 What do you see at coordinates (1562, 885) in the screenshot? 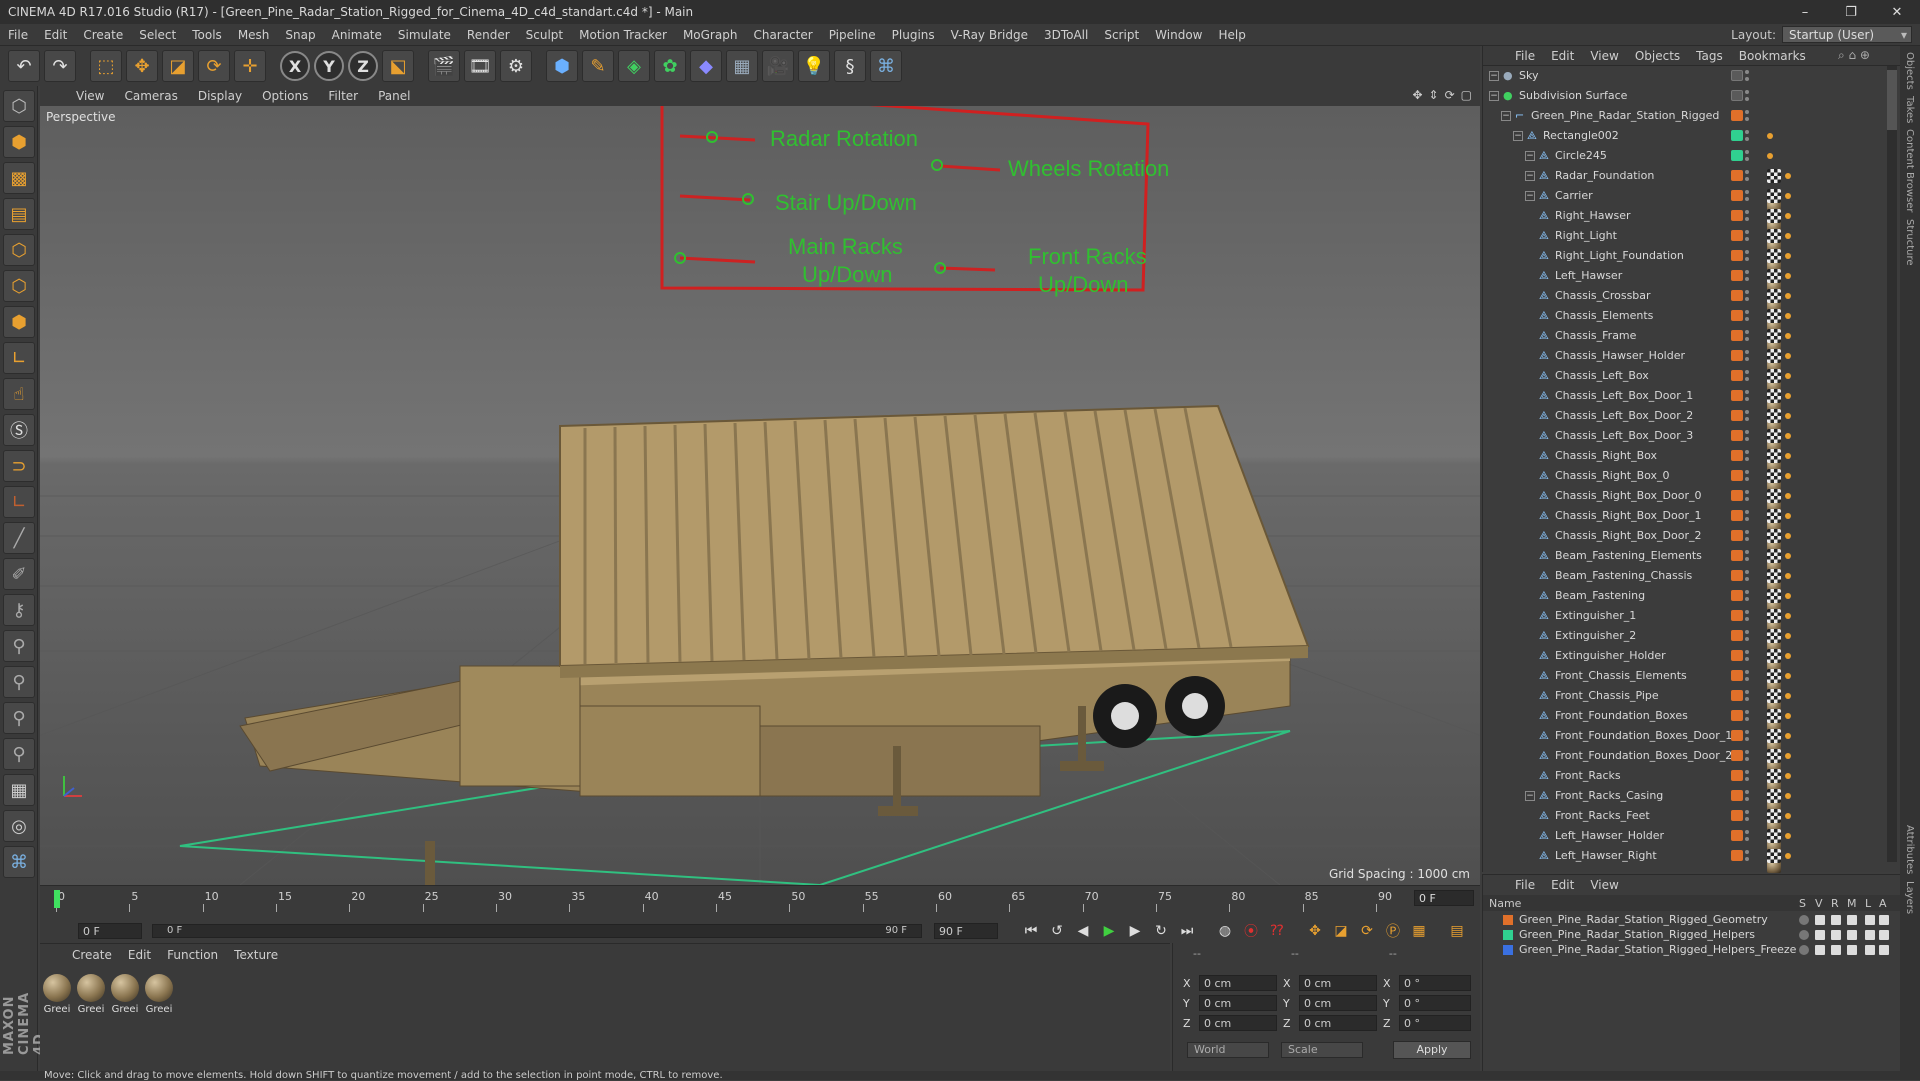
I see `layers-menu-edit: Edit` at bounding box center [1562, 885].